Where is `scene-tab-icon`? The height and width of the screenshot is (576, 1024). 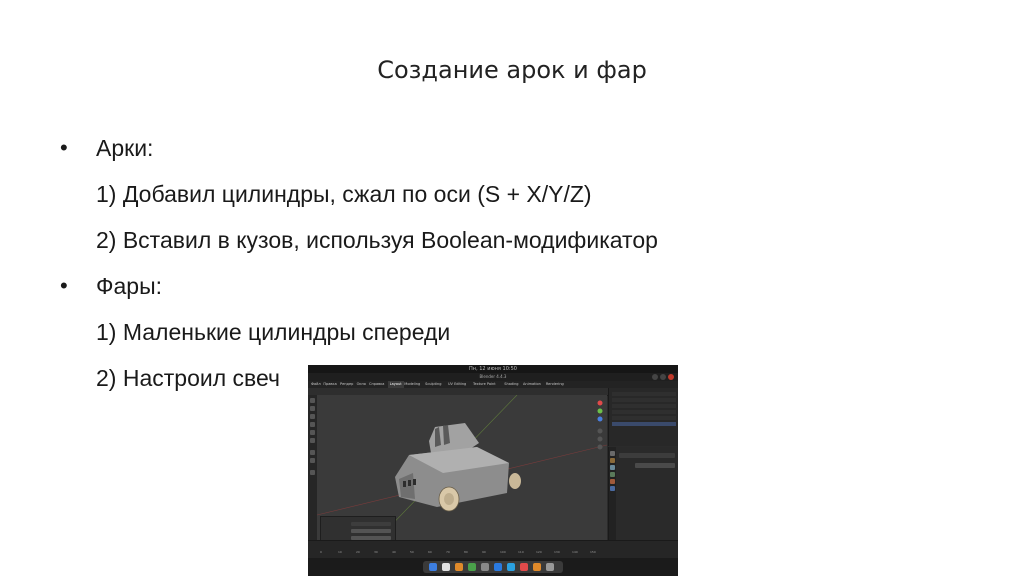
scene-tab-icon is located at coordinates (612, 474).